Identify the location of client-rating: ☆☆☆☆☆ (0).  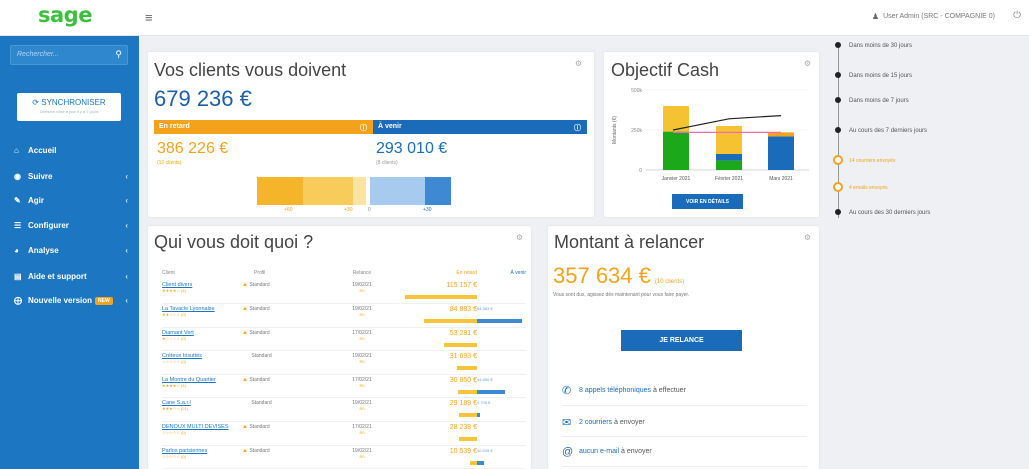
(174, 456).